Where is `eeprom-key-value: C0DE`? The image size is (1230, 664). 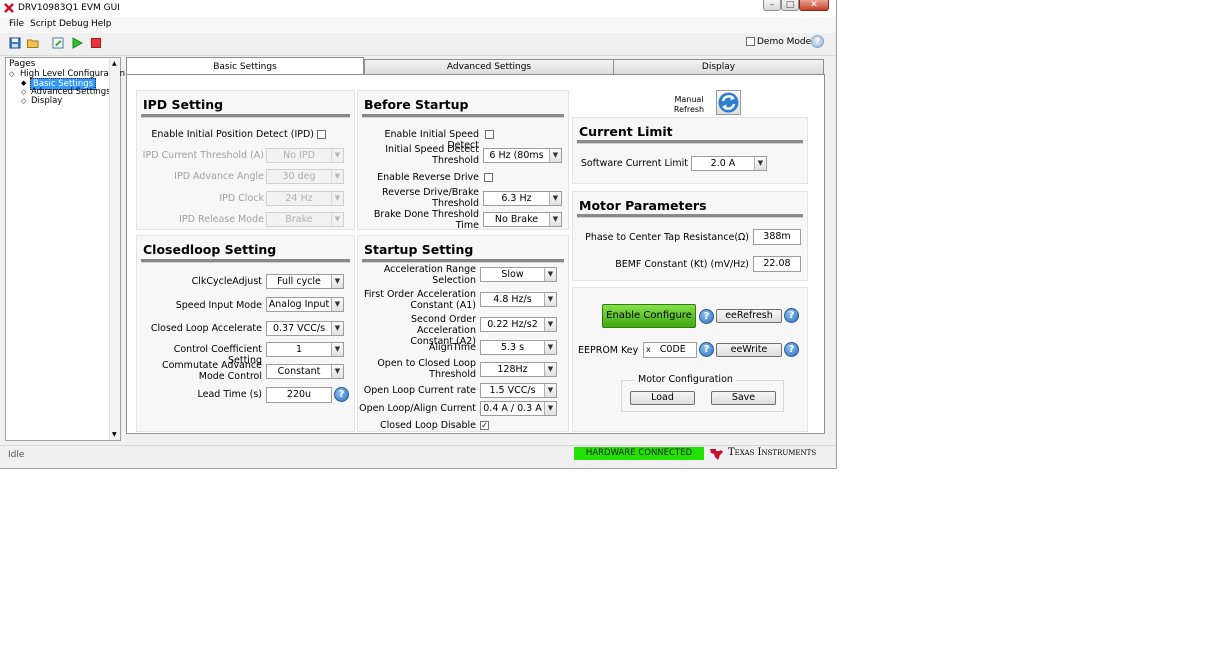
eeprom-key-value: C0DE is located at coordinates (672, 349).